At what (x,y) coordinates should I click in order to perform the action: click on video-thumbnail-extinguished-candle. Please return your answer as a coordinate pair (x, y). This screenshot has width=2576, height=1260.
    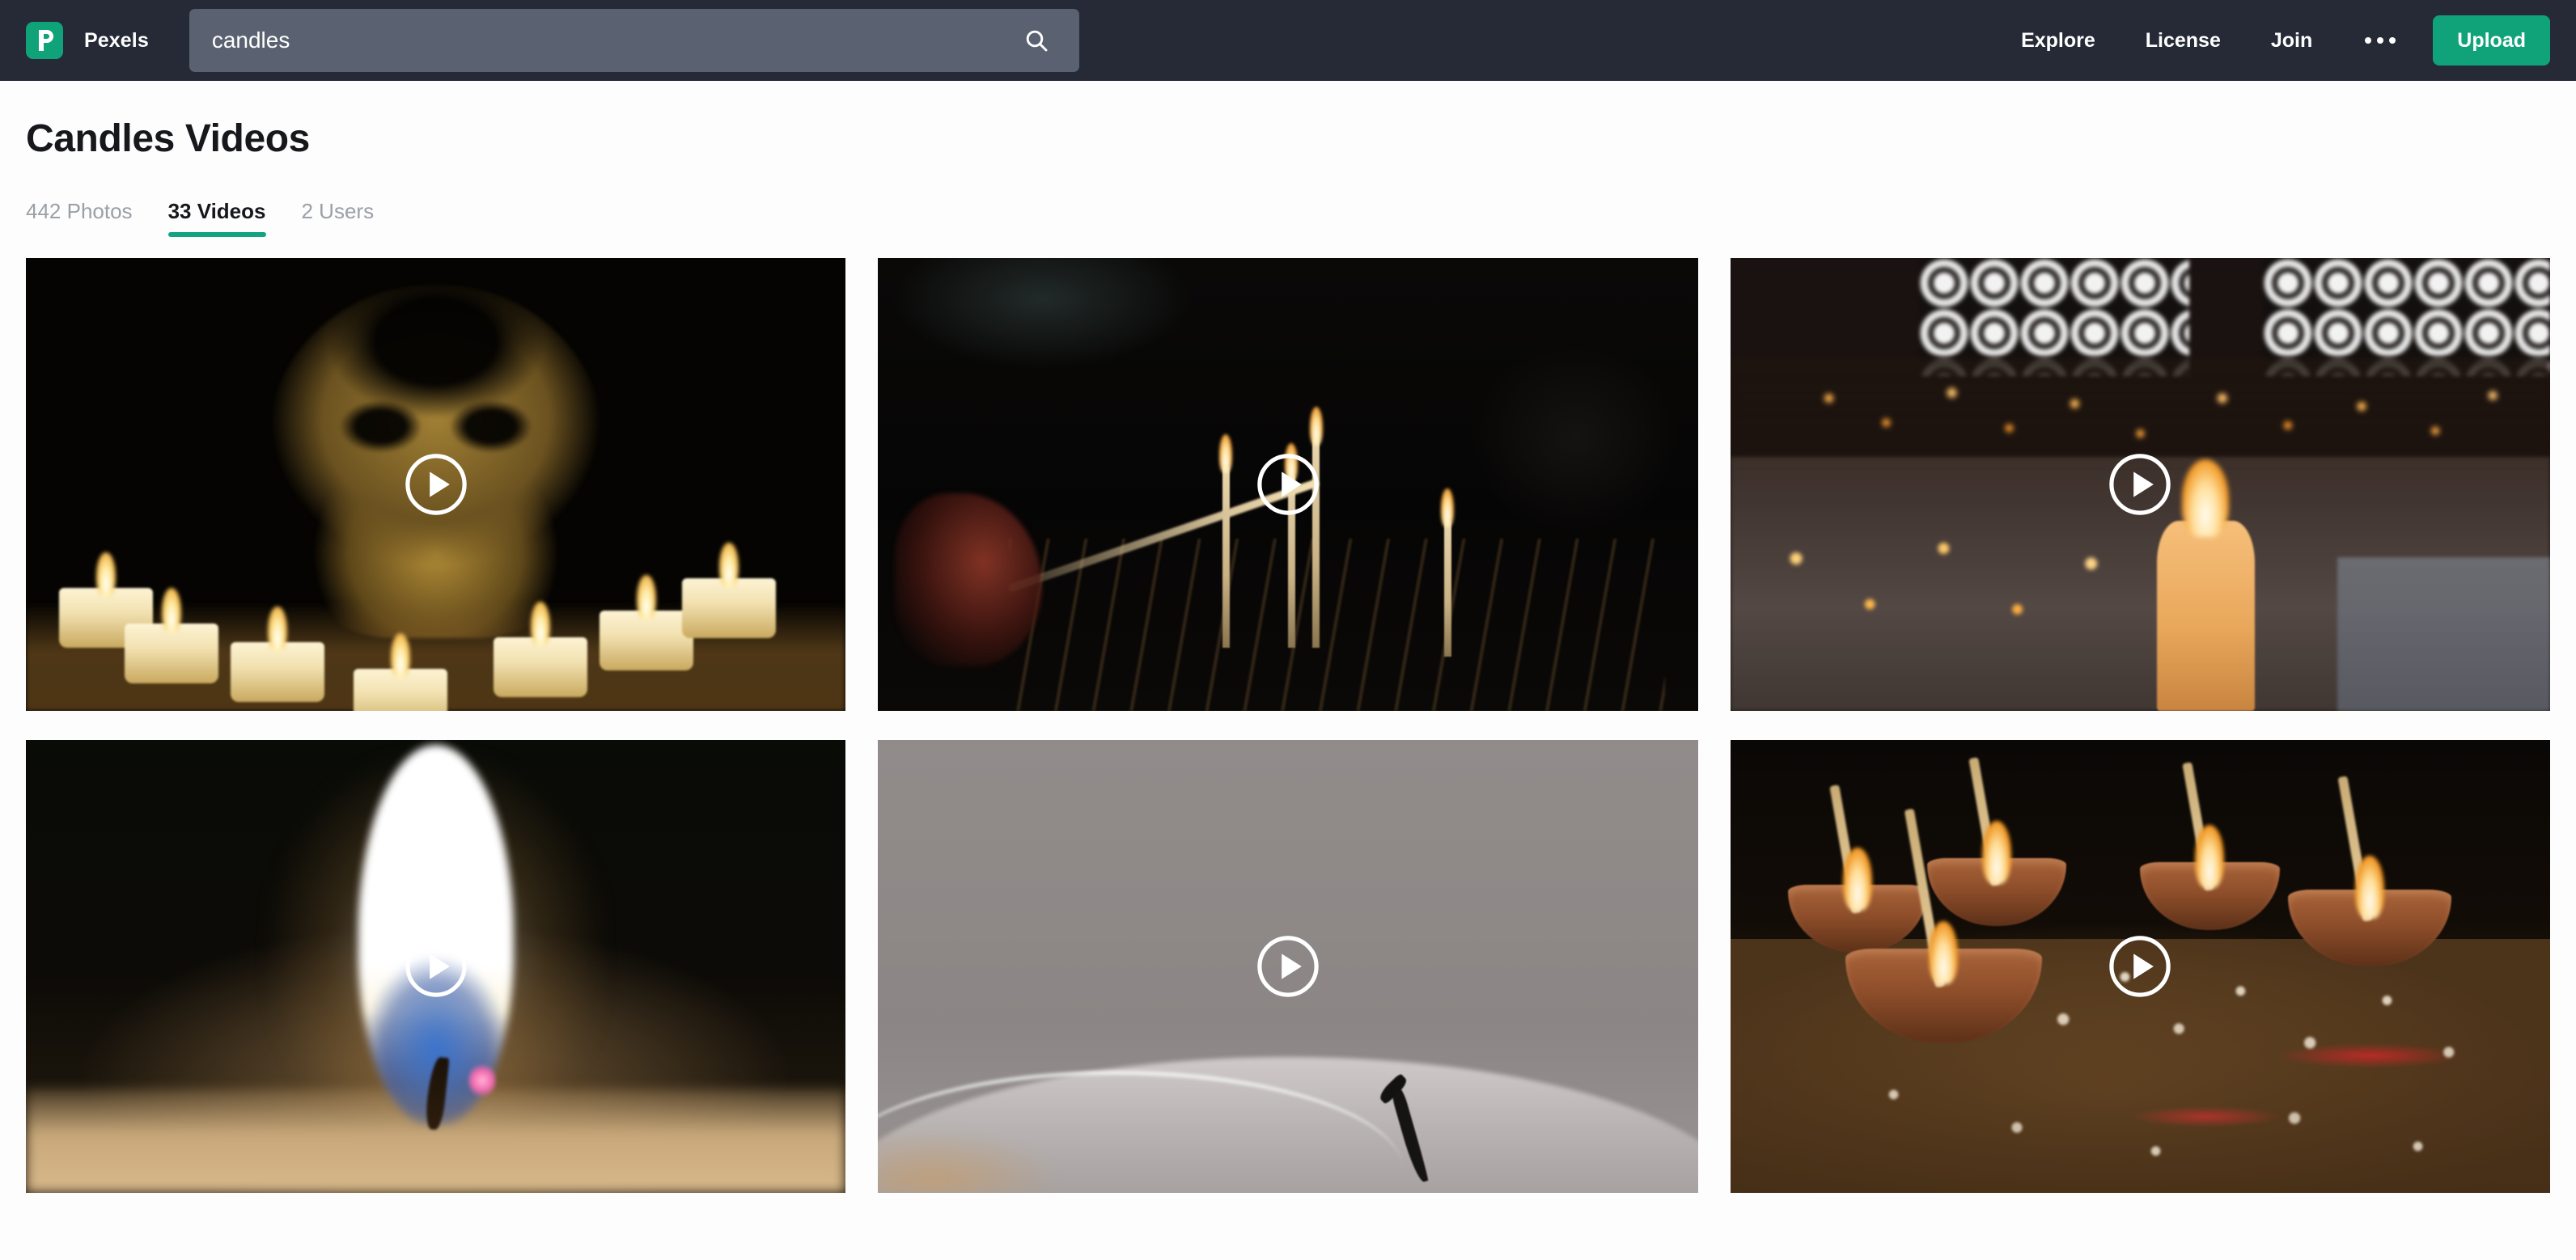
    Looking at the image, I should click on (1288, 966).